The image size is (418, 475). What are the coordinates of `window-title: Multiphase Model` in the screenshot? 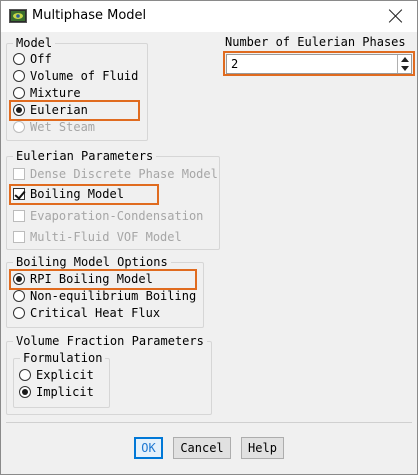 It's located at (89, 15).